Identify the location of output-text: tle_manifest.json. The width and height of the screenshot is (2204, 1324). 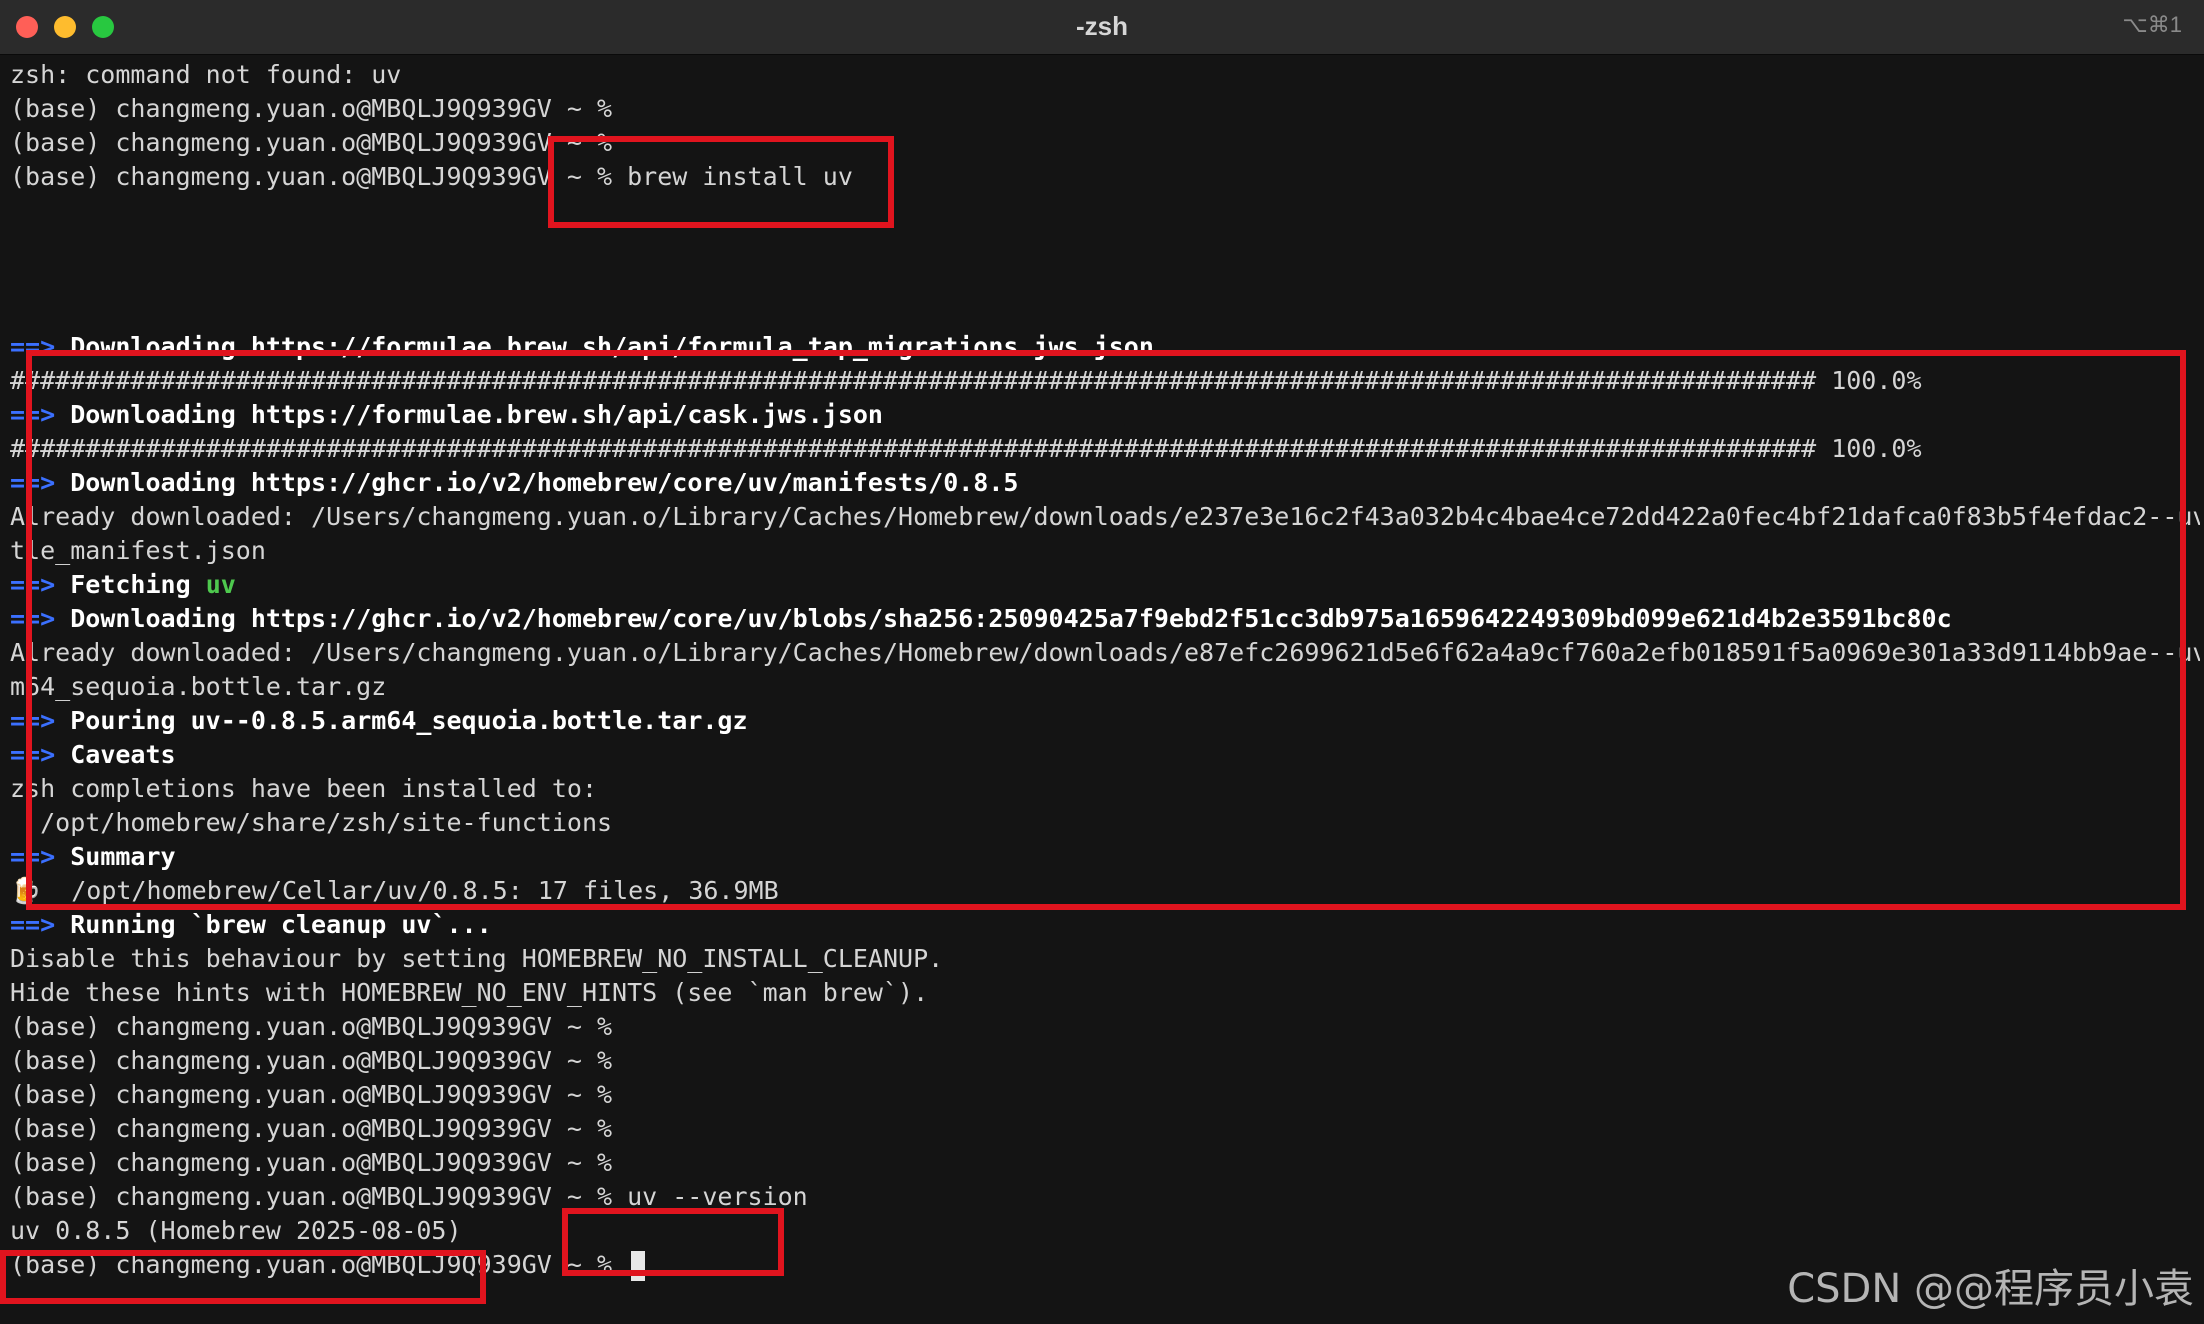
(138, 550).